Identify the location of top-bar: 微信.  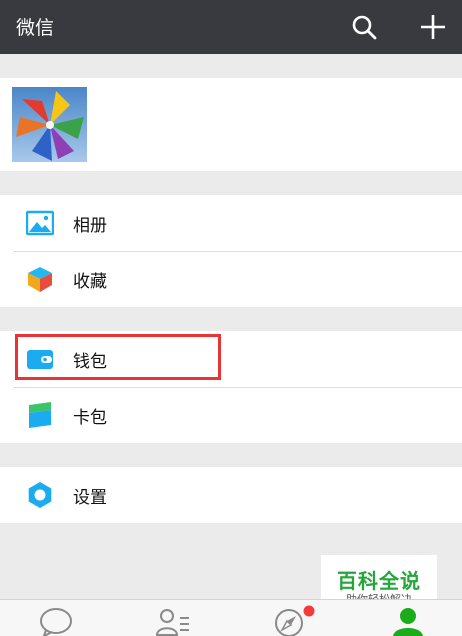
(231, 27).